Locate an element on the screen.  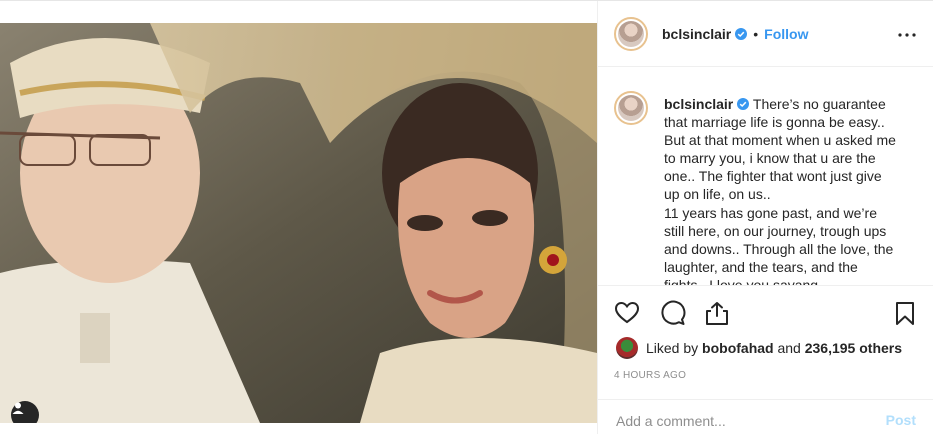
caption-author-avatar is located at coordinates (631, 108).